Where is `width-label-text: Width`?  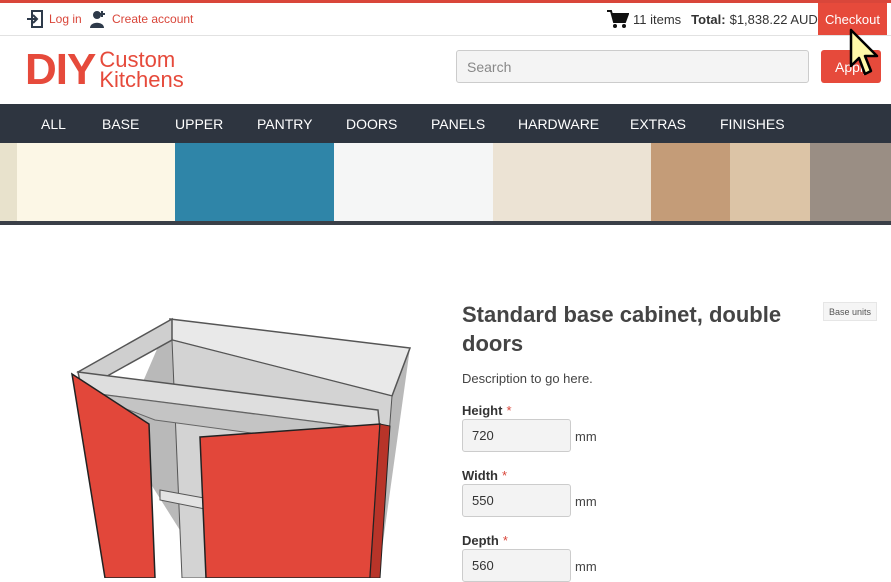
width-label-text: Width is located at coordinates (480, 475).